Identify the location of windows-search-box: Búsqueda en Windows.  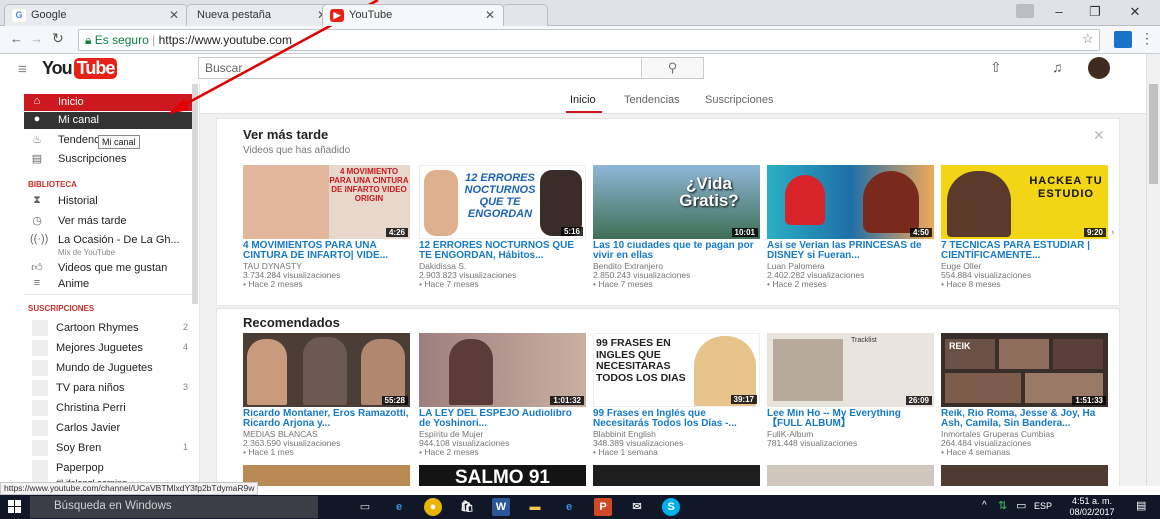
(174, 507).